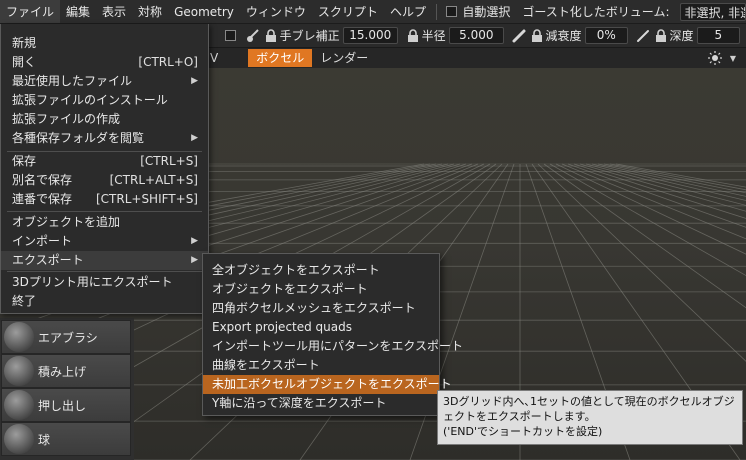 This screenshot has height=460, width=746. I want to click on tool-sphere: 球, so click(66, 439).